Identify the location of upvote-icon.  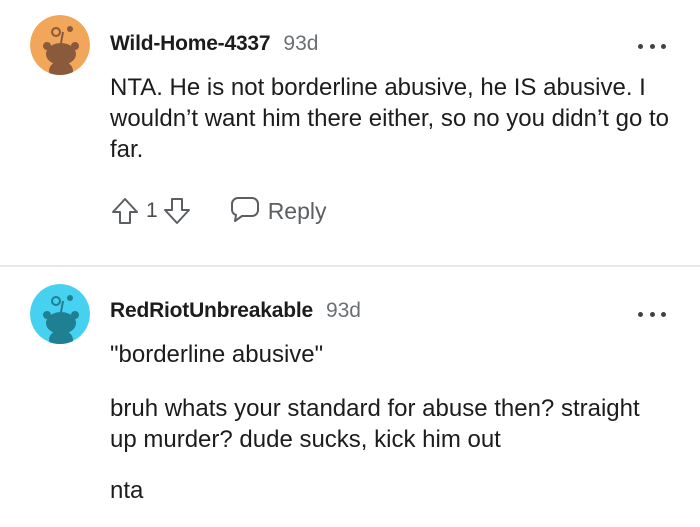
(125, 211).